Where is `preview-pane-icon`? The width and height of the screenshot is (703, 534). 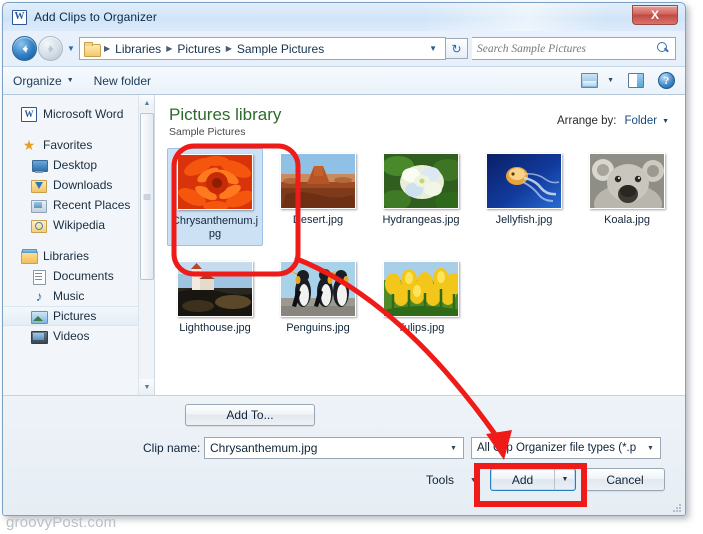 preview-pane-icon is located at coordinates (636, 80).